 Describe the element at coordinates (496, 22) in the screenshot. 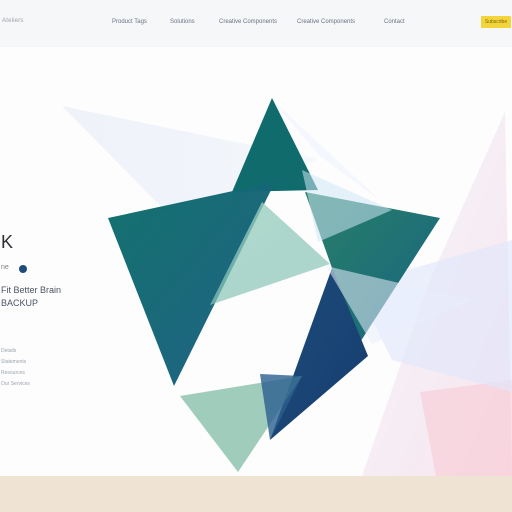

I see `subscribe-button: Subscribe` at that location.